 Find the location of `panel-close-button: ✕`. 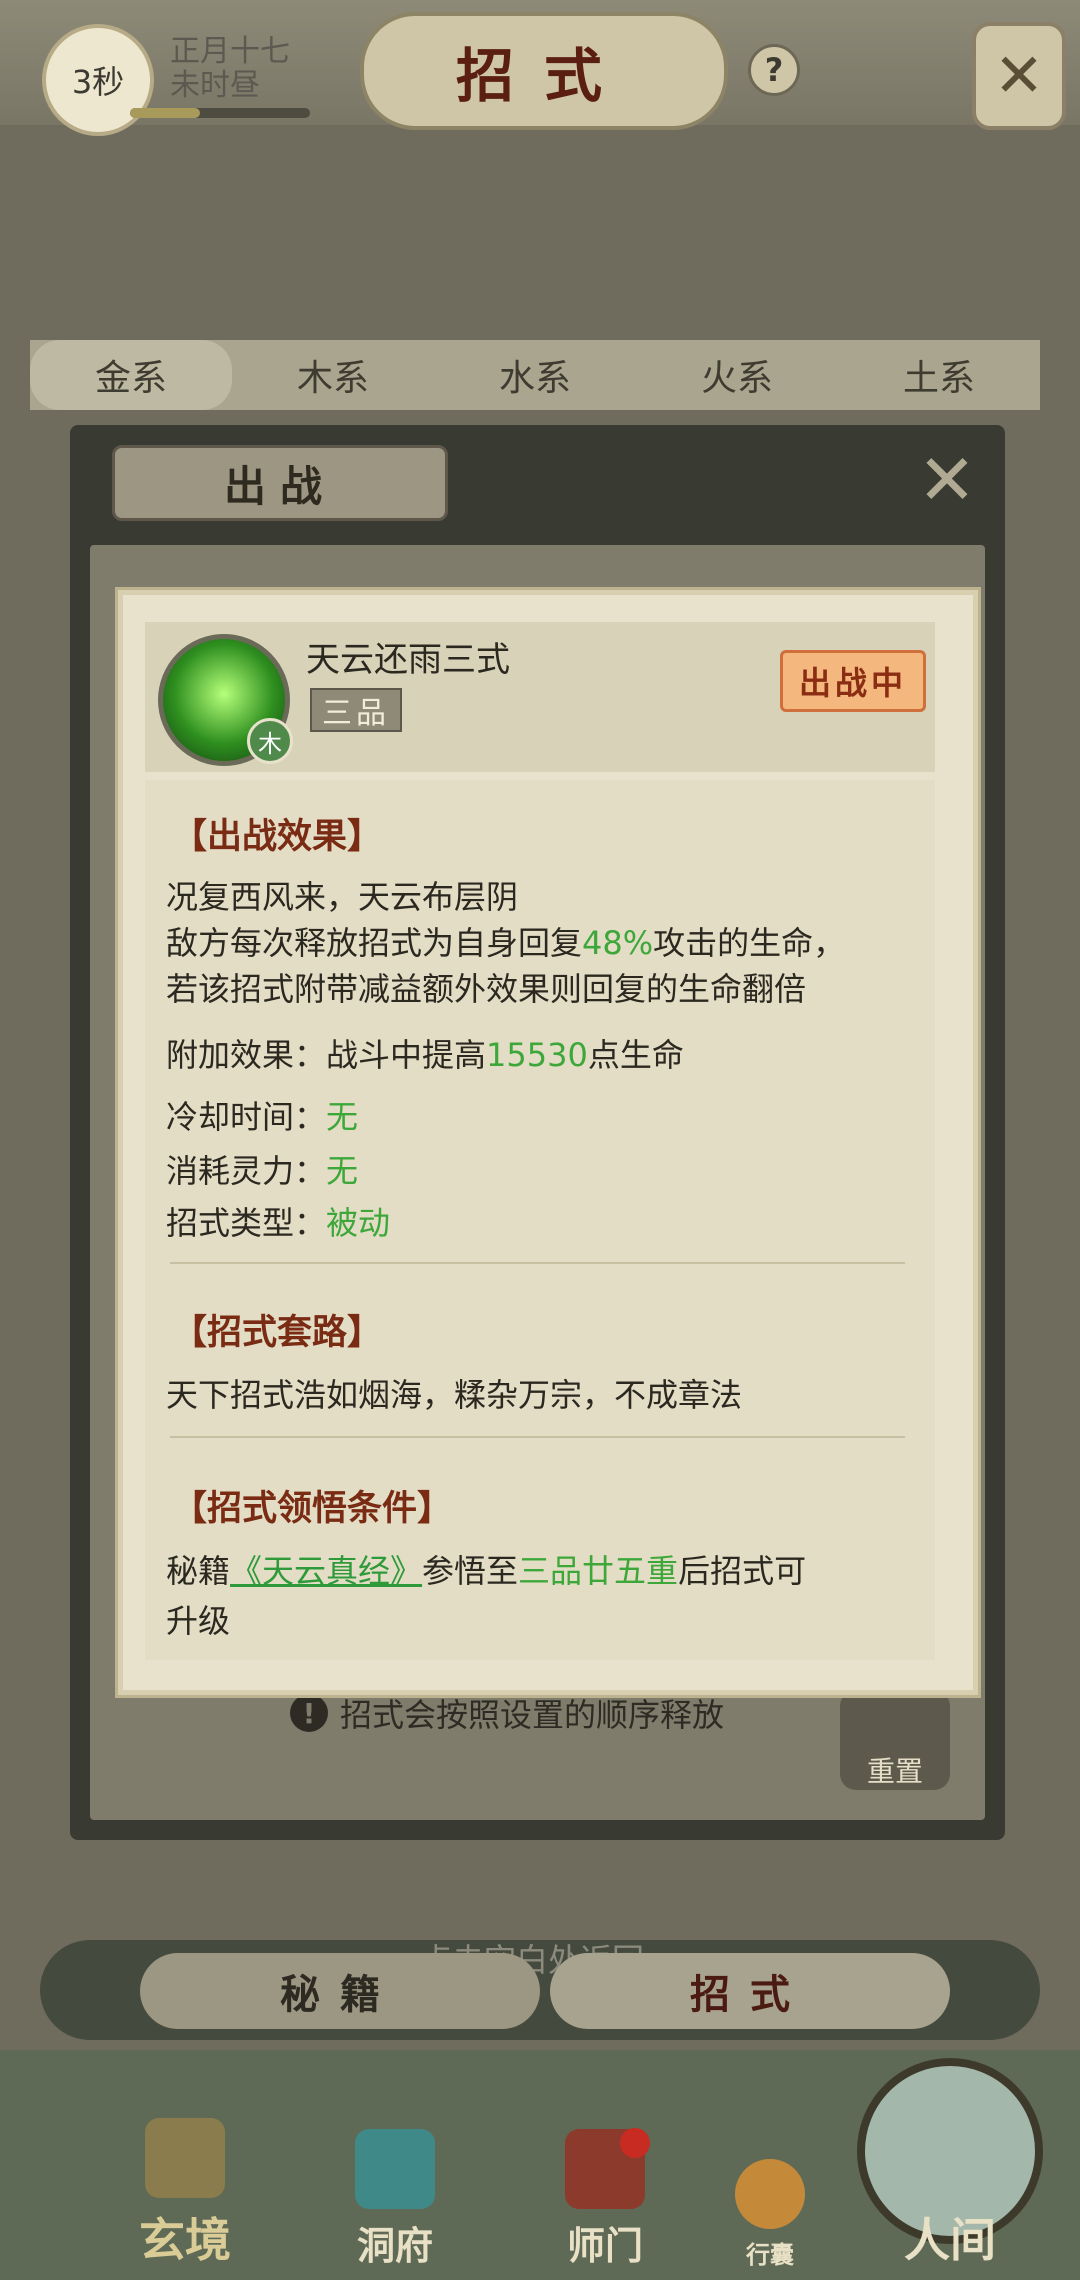

panel-close-button: ✕ is located at coordinates (947, 480).